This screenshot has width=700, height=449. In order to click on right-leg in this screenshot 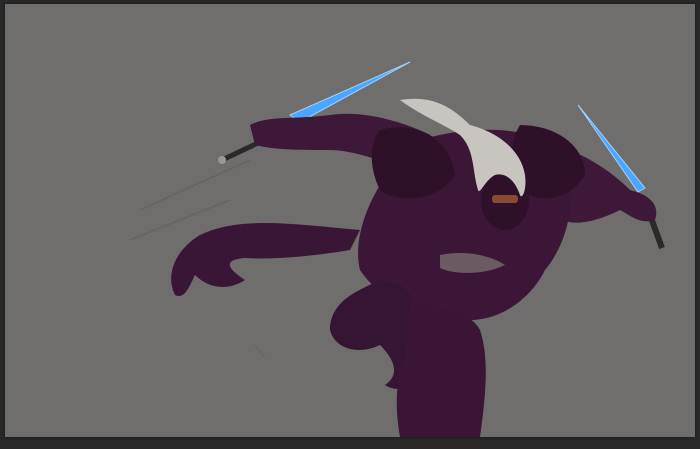, I will do `click(441, 368)`.